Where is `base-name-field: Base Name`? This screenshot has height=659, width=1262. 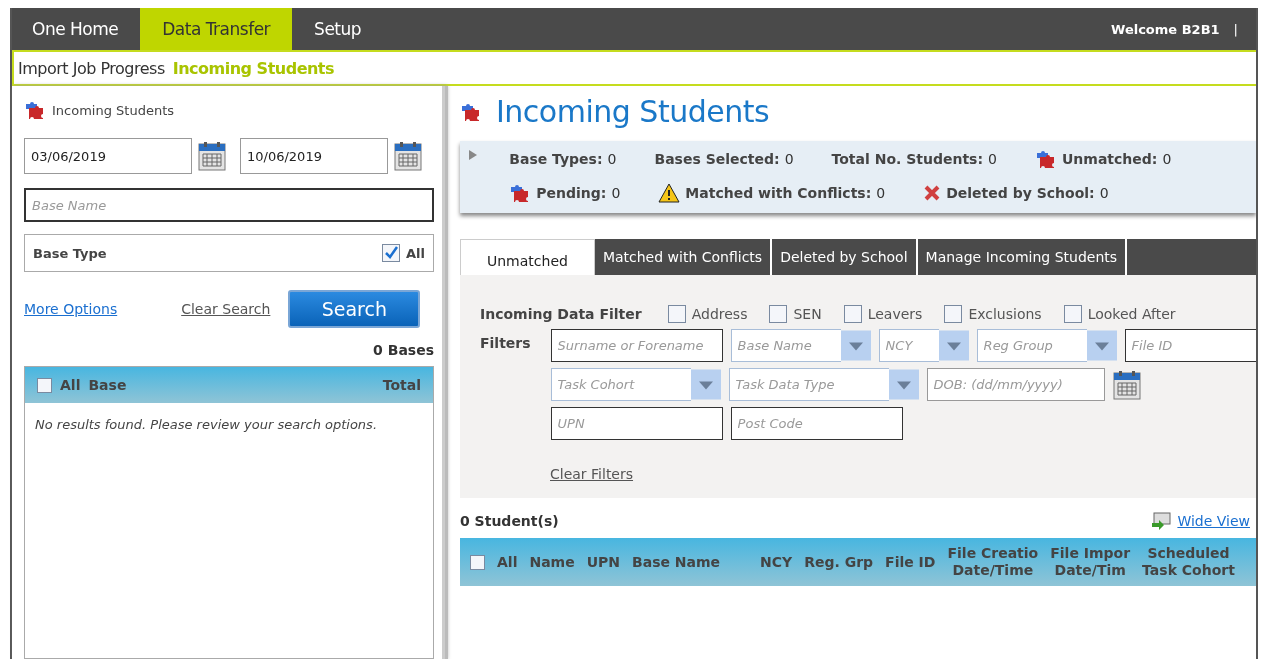
base-name-field: Base Name is located at coordinates (229, 205).